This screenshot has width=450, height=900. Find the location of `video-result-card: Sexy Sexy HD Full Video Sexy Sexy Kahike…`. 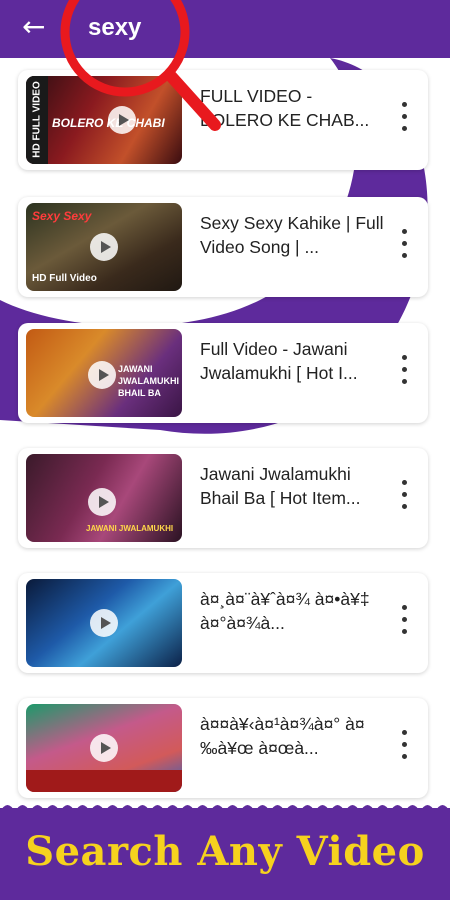

video-result-card: Sexy Sexy HD Full Video Sexy Sexy Kahike… is located at coordinates (223, 247).